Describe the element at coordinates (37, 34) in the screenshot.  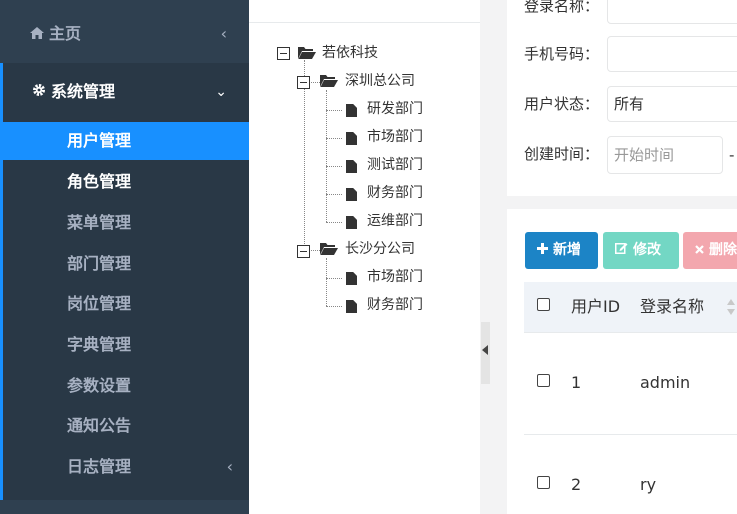
I see `home-icon` at that location.